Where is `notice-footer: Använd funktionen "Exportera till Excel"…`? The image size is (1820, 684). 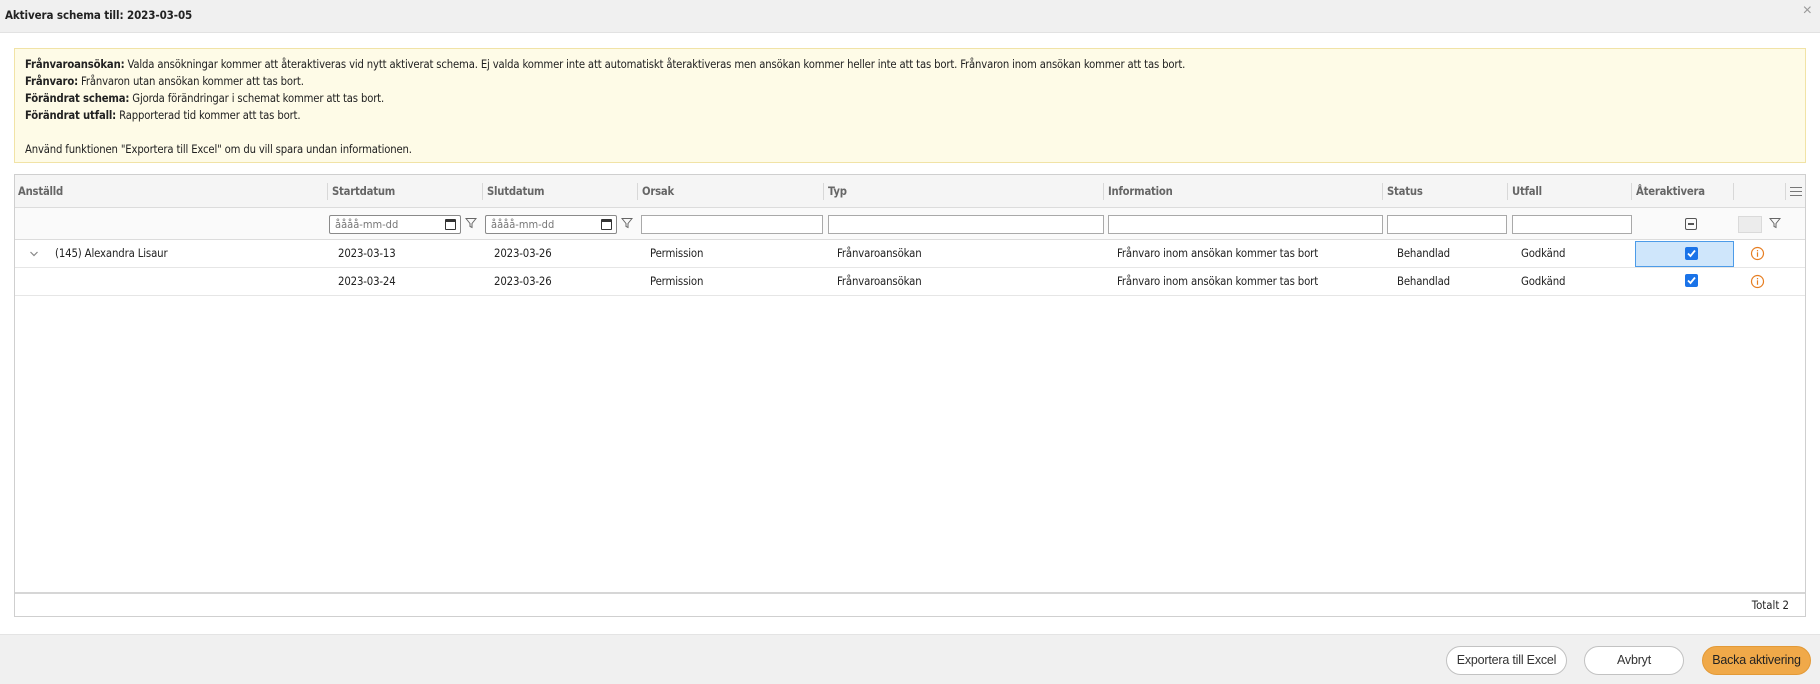
notice-footer: Använd funktionen "Exportera till Excel"… is located at coordinates (218, 149).